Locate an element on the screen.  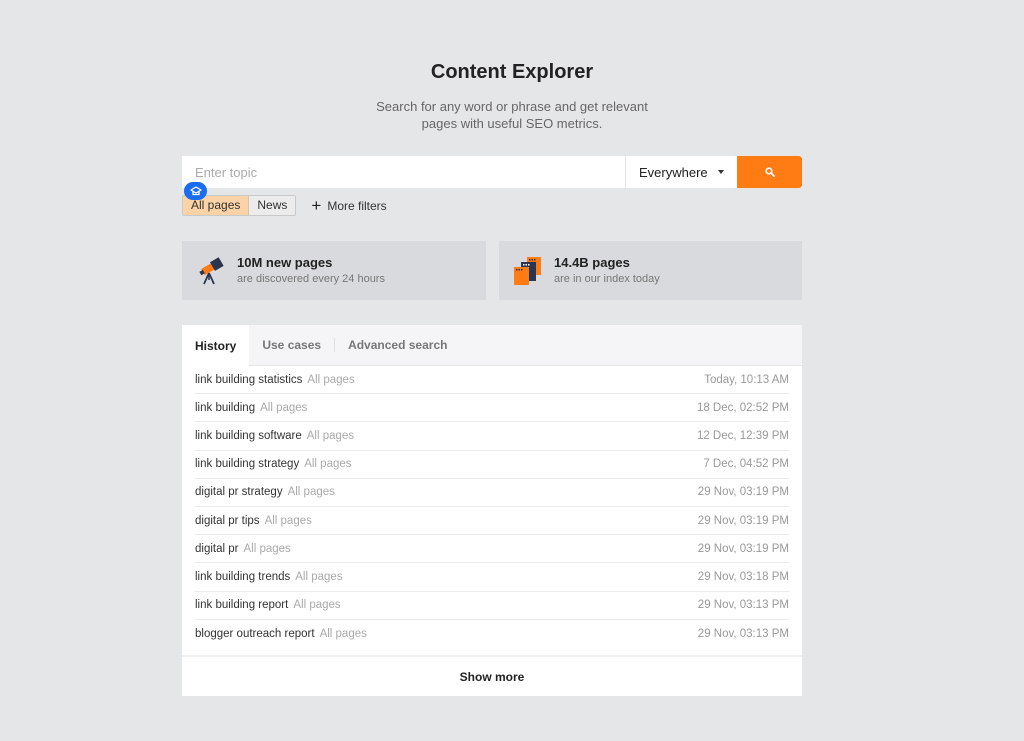
pages-stack-icon is located at coordinates (527, 270).